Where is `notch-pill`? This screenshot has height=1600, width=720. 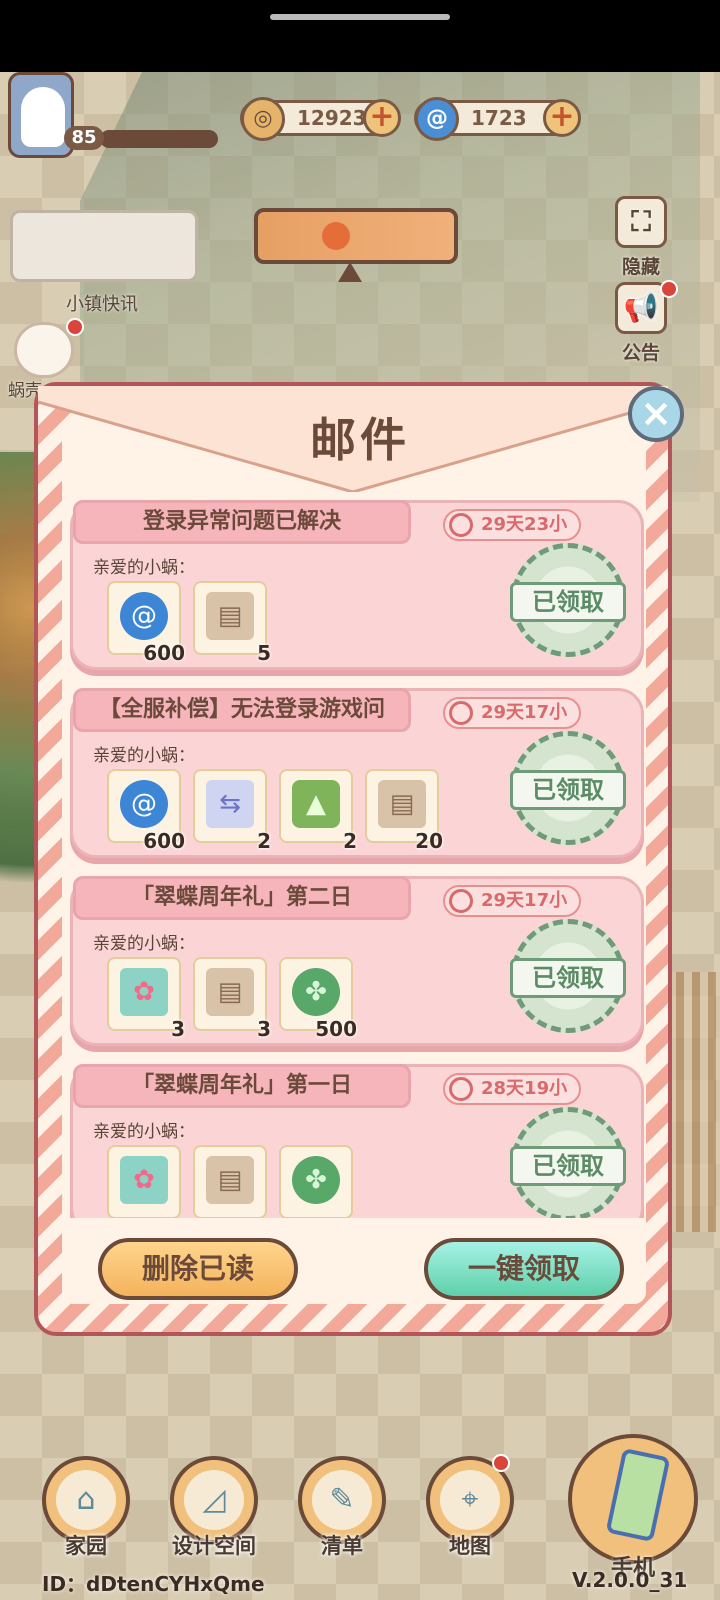 notch-pill is located at coordinates (360, 17).